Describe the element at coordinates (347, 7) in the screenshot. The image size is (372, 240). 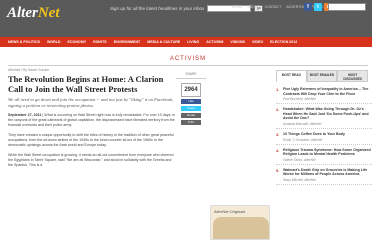
I see `site-search-input` at that location.